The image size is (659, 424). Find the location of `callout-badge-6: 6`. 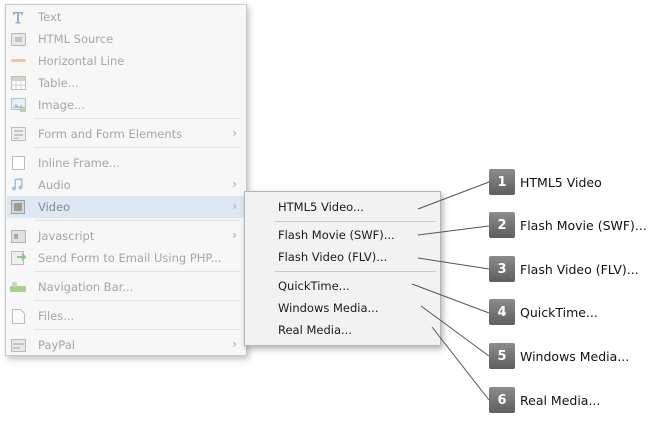

callout-badge-6: 6 is located at coordinates (502, 400).